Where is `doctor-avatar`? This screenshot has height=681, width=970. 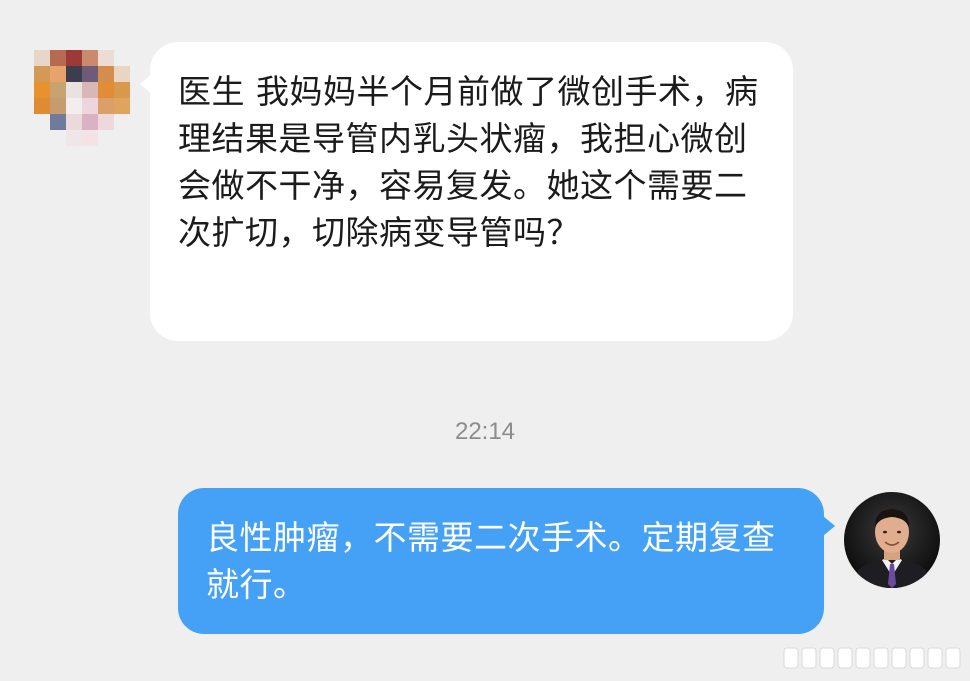
doctor-avatar is located at coordinates (892, 540).